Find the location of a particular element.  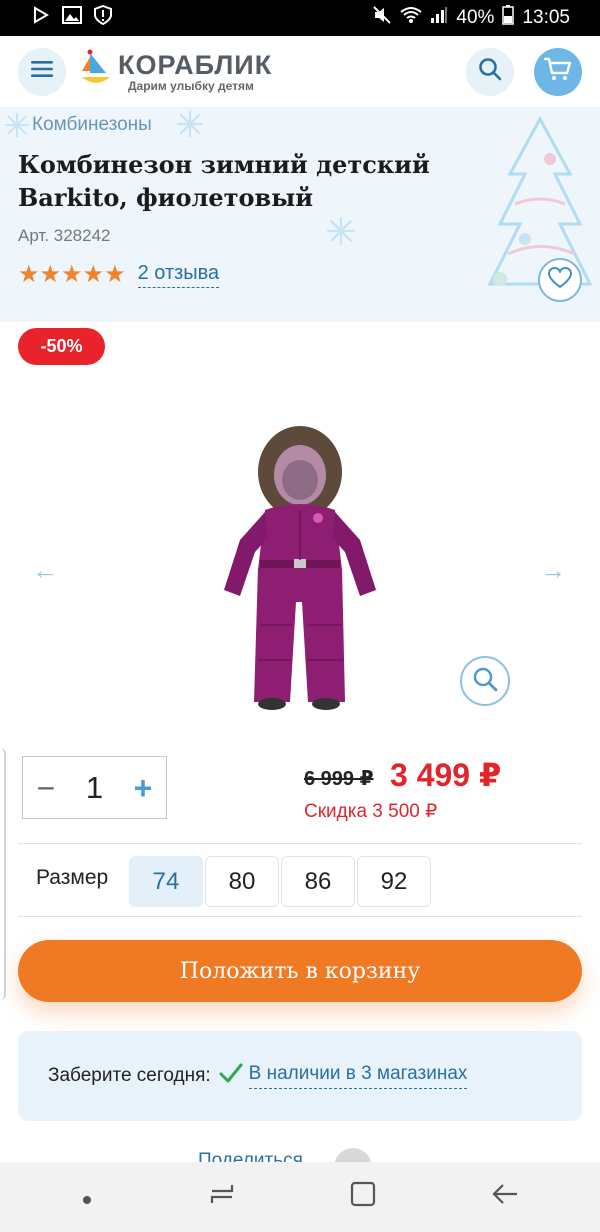

site-logo: КОРАБЛИК Дарим улыбку детям is located at coordinates (176, 71).